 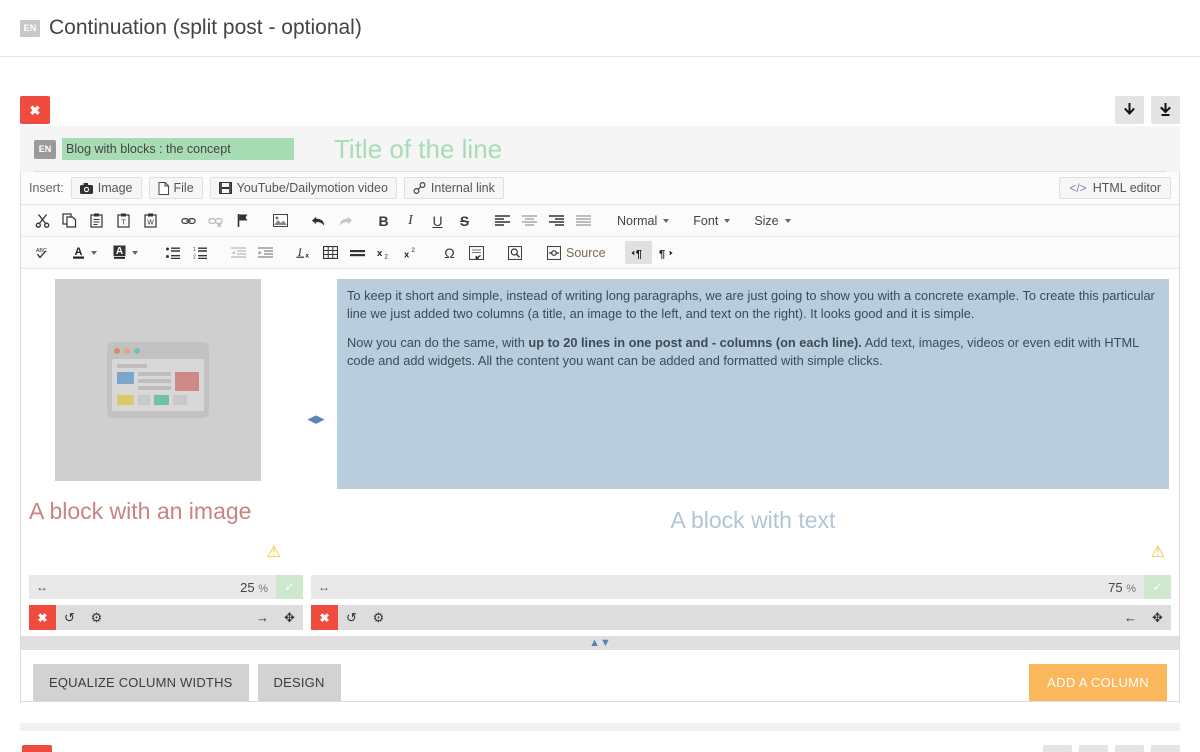 What do you see at coordinates (1115, 188) in the screenshot?
I see `html-editor-button: </> HTML editor` at bounding box center [1115, 188].